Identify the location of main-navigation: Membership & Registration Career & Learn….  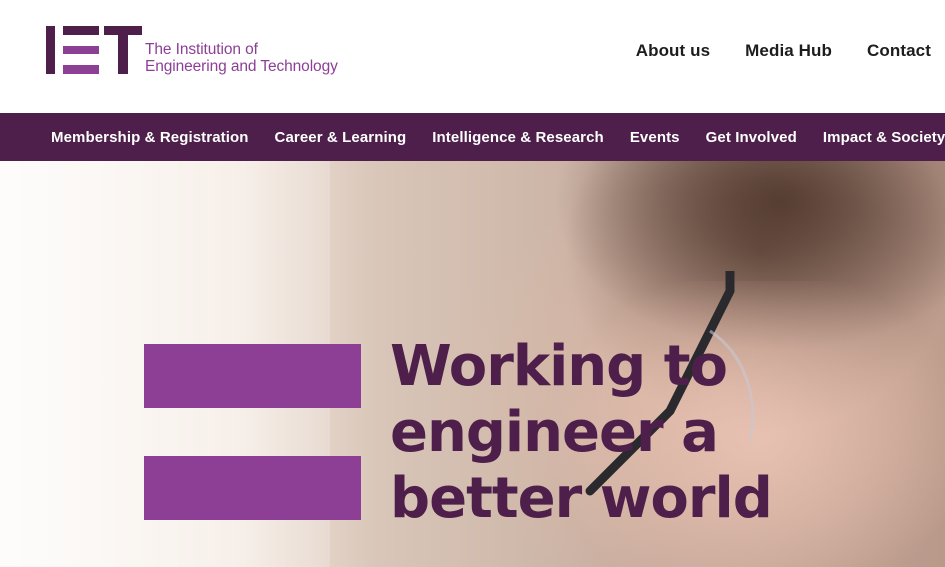
(472, 137).